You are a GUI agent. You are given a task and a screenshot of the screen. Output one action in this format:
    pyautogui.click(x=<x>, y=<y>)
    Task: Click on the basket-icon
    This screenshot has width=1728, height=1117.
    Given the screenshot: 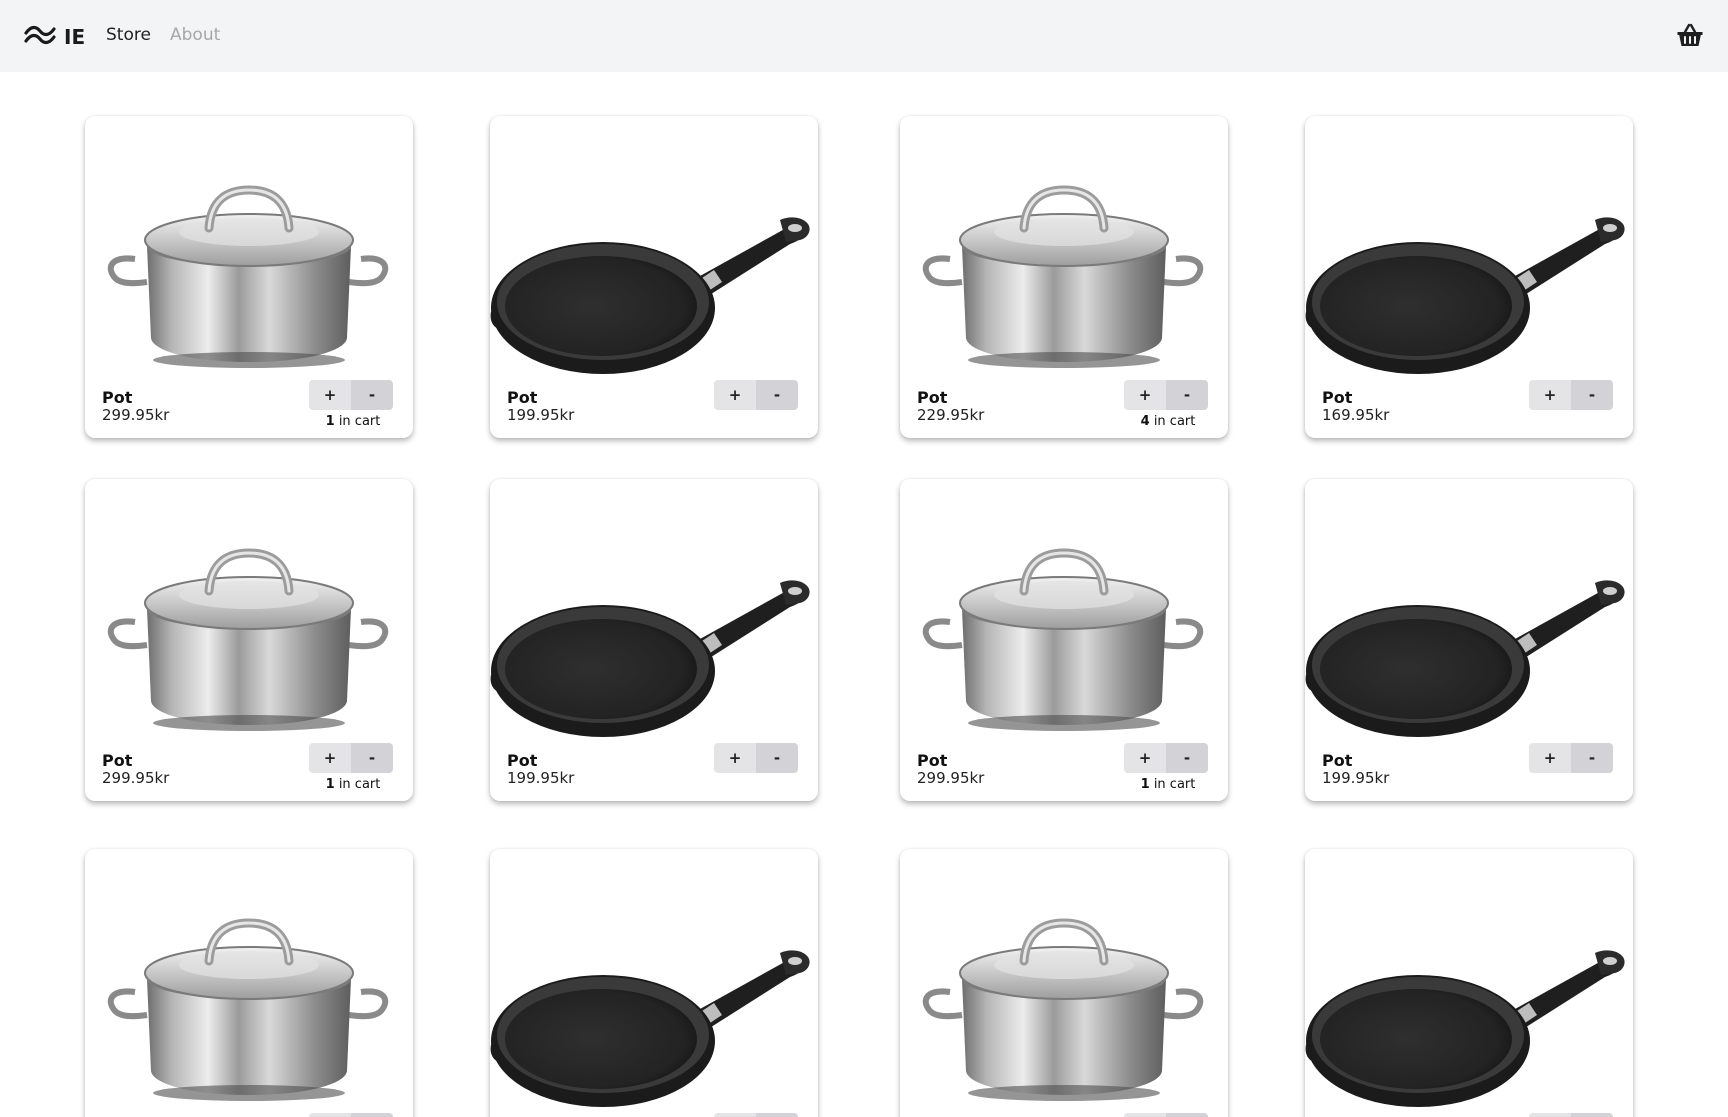 What is the action you would take?
    pyautogui.click(x=1690, y=37)
    